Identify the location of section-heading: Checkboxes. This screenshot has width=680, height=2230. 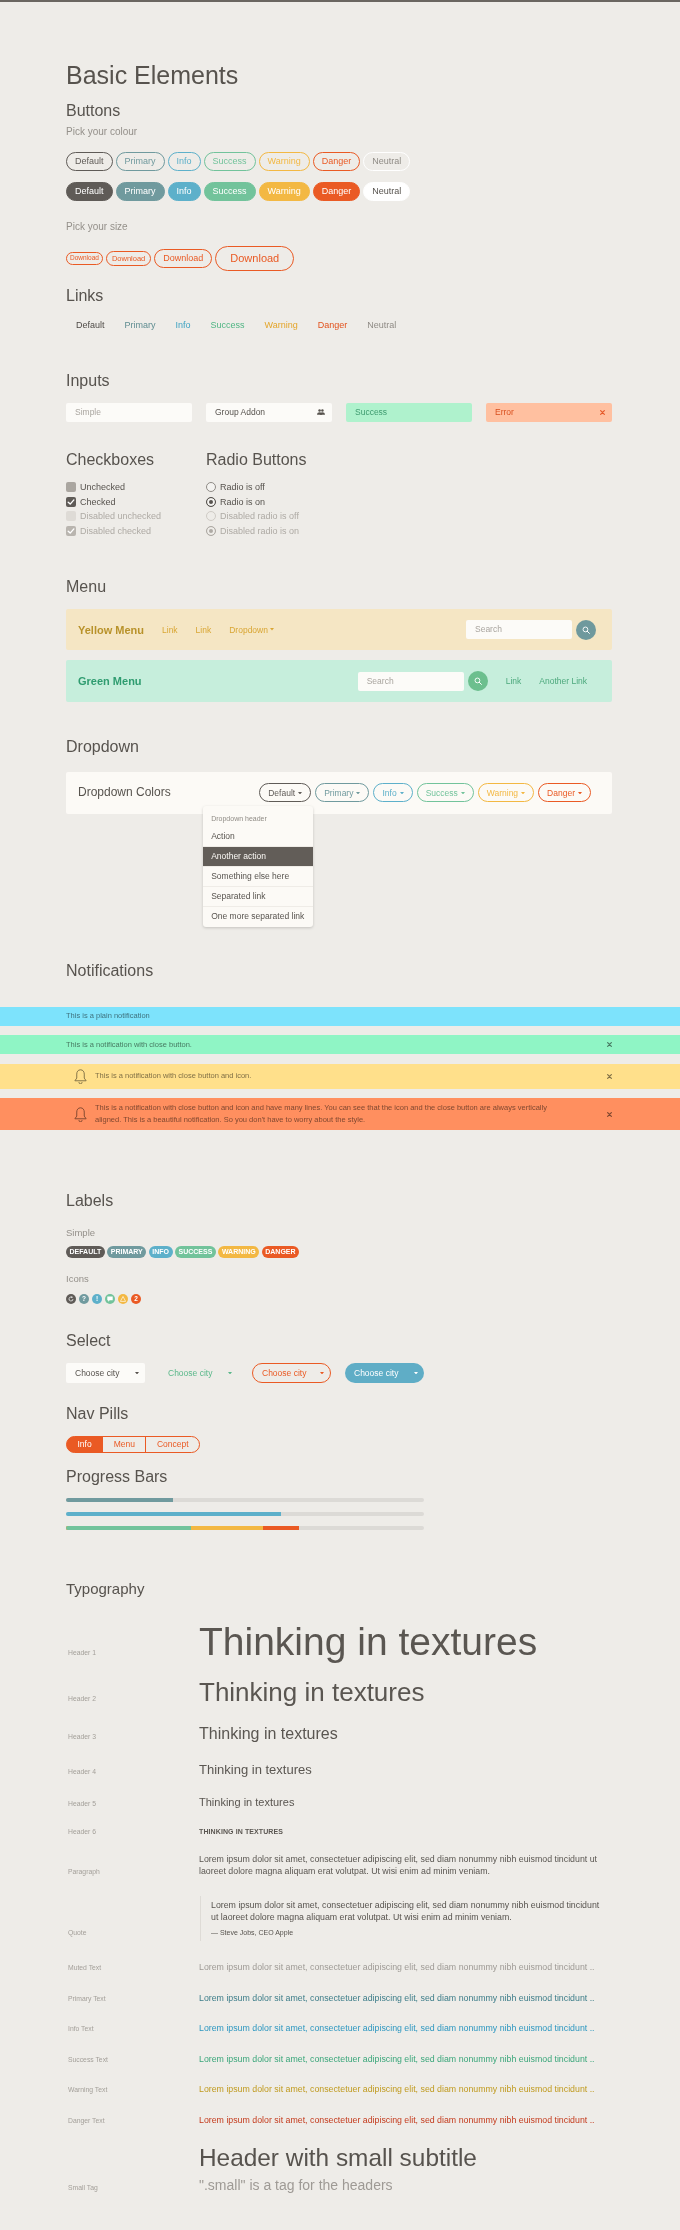
(110, 459).